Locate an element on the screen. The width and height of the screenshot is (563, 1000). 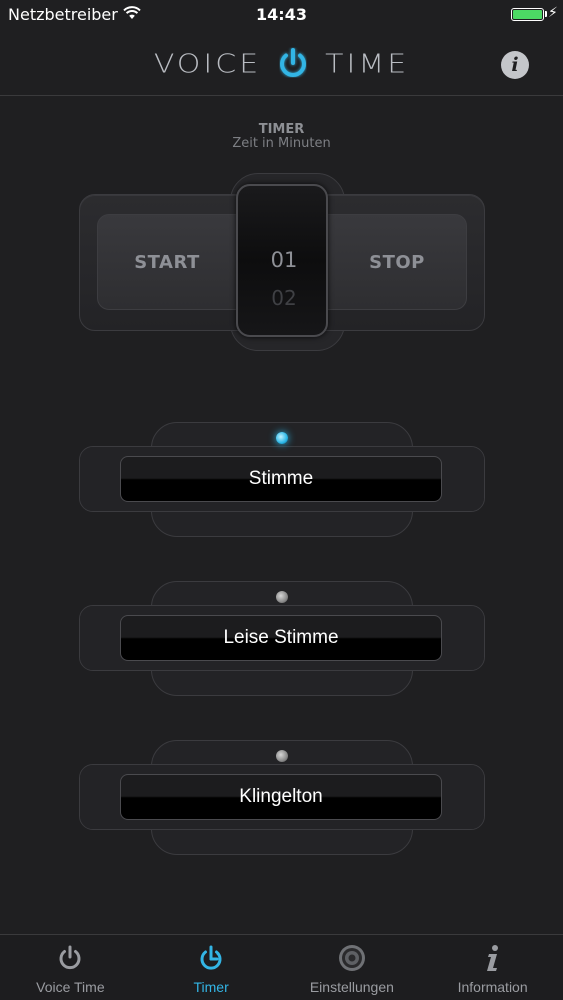
logo-word-right: TIME is located at coordinates (367, 64).